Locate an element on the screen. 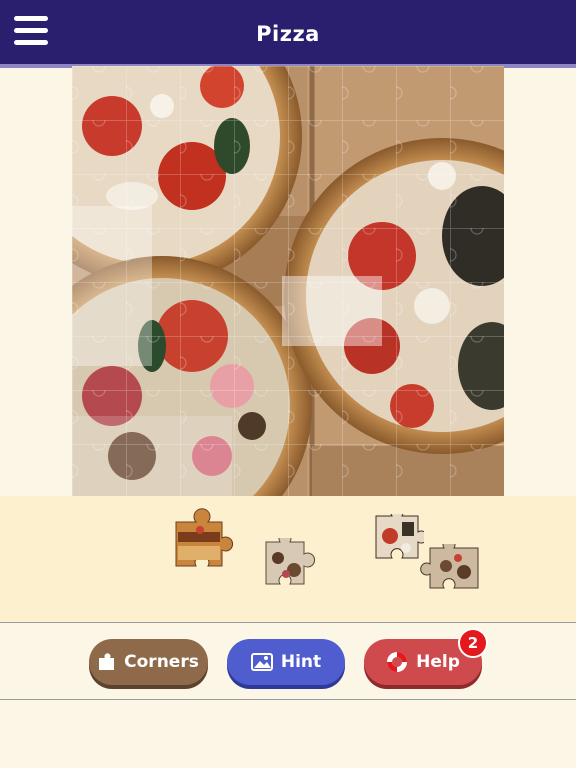  page-title: Pizza is located at coordinates (288, 34).